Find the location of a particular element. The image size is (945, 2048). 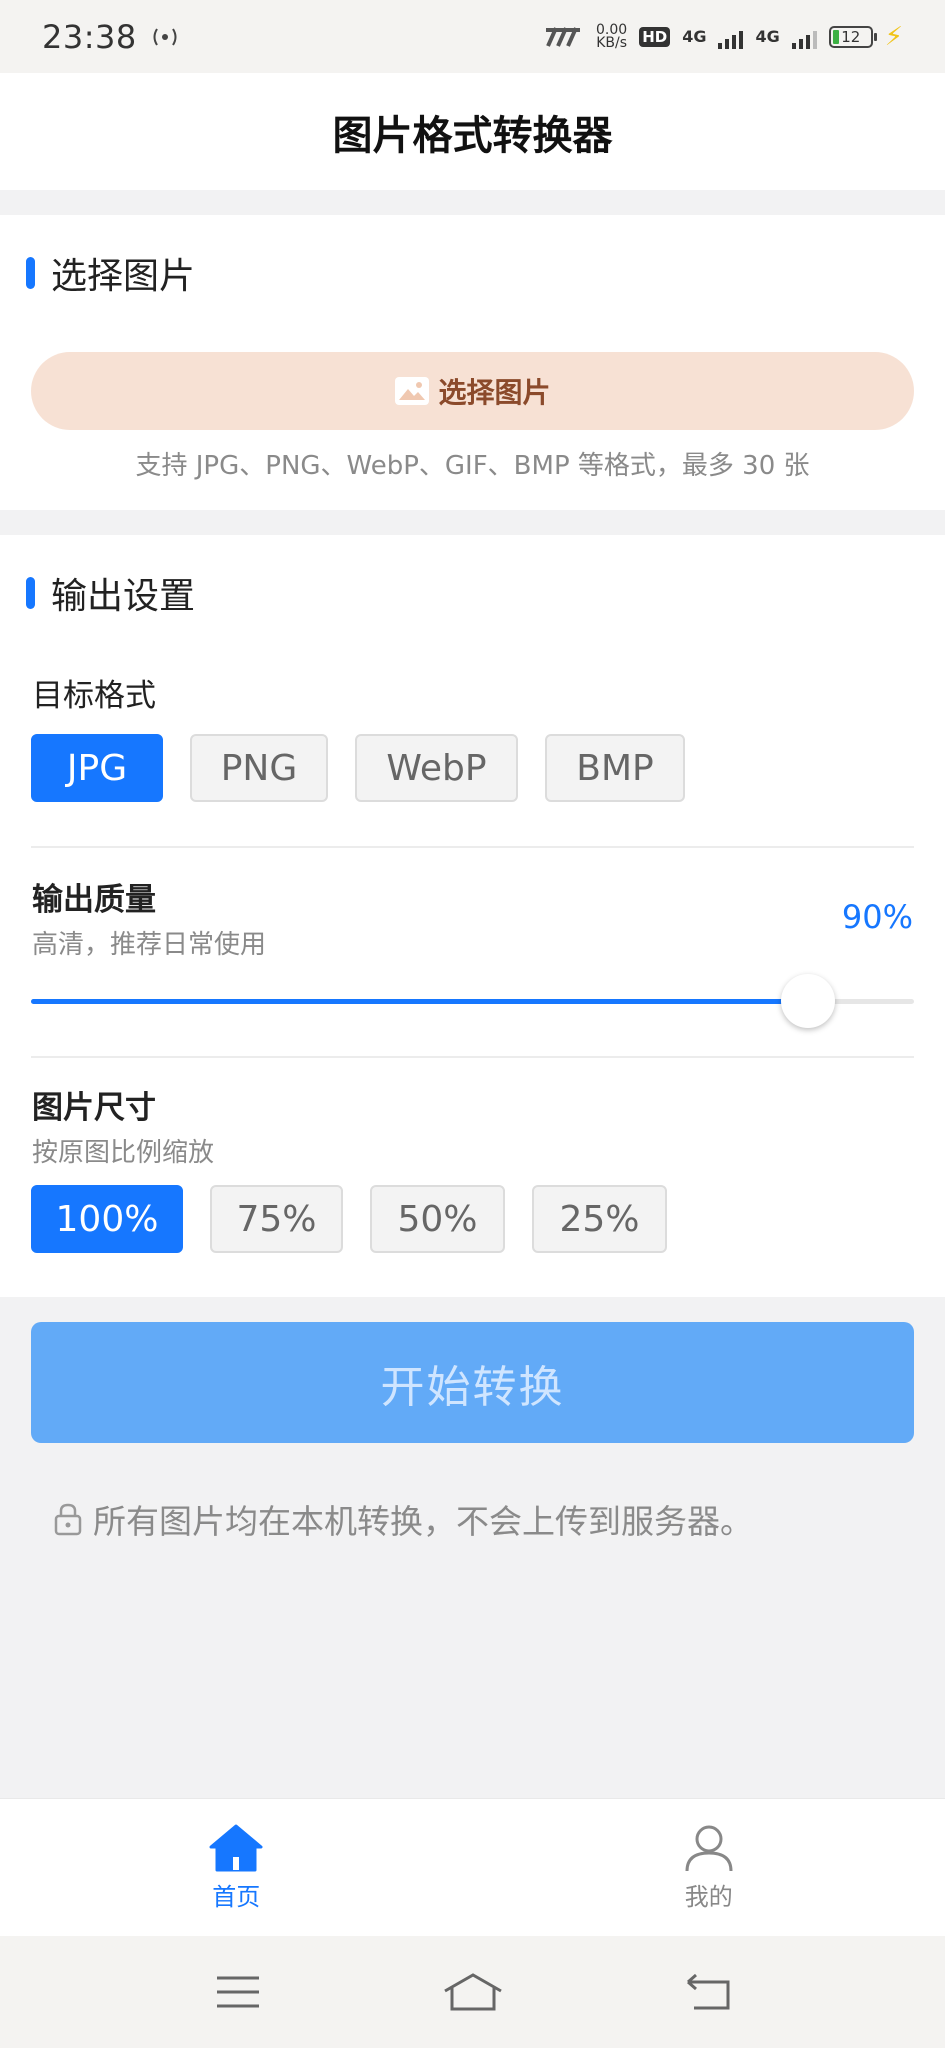

output-section-header: 输出设置 is located at coordinates (110, 593).